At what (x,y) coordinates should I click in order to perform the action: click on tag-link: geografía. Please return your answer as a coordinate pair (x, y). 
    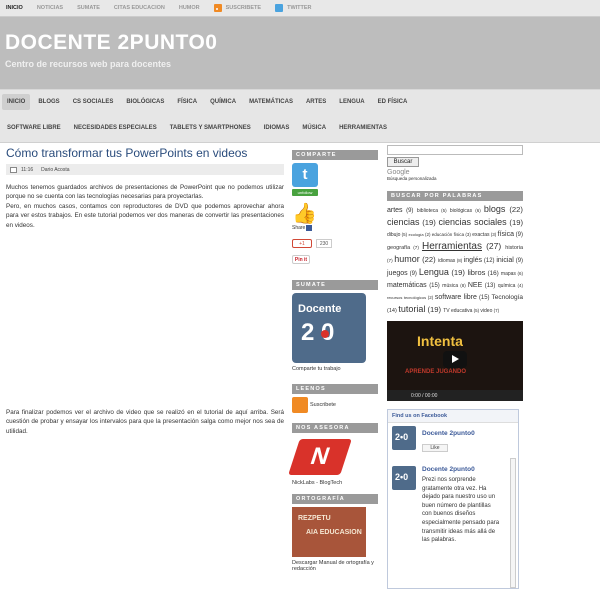
    Looking at the image, I should click on (398, 248).